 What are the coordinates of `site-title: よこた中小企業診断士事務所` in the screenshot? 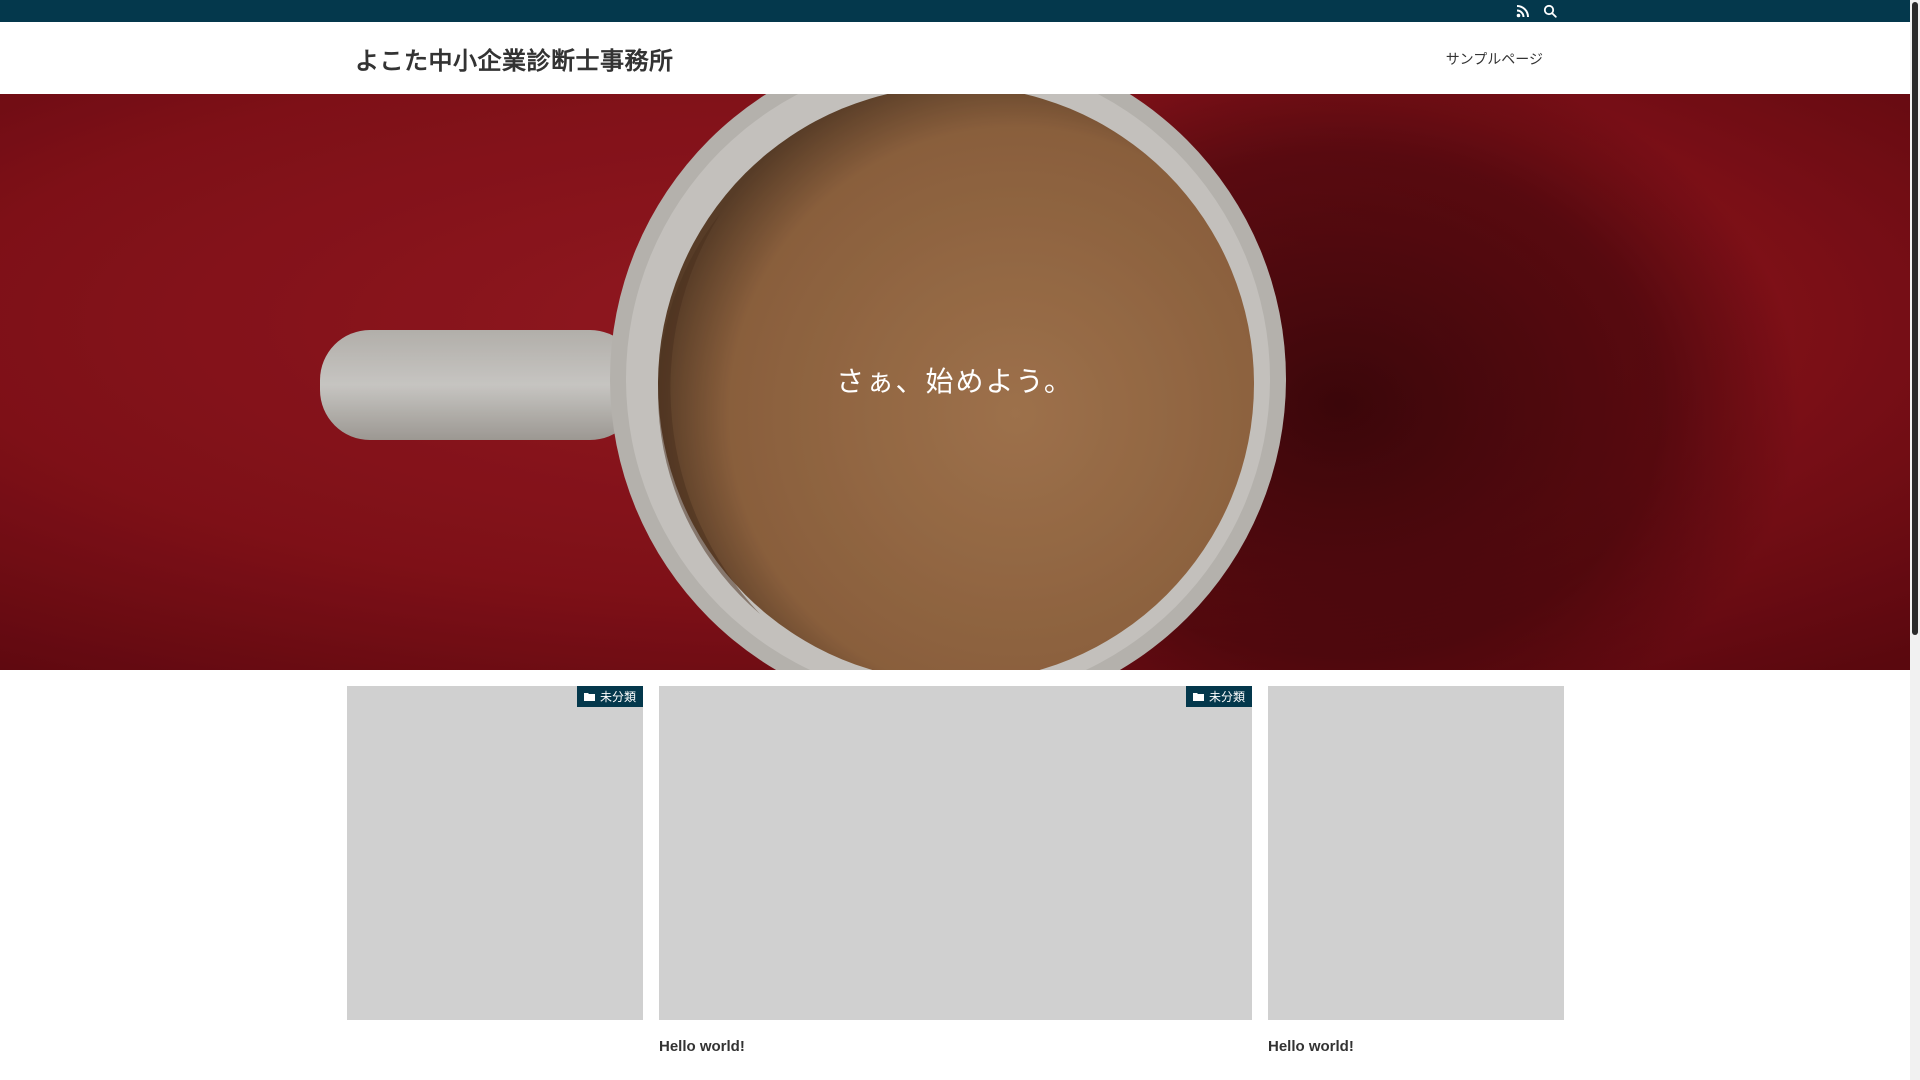 It's located at (514, 58).